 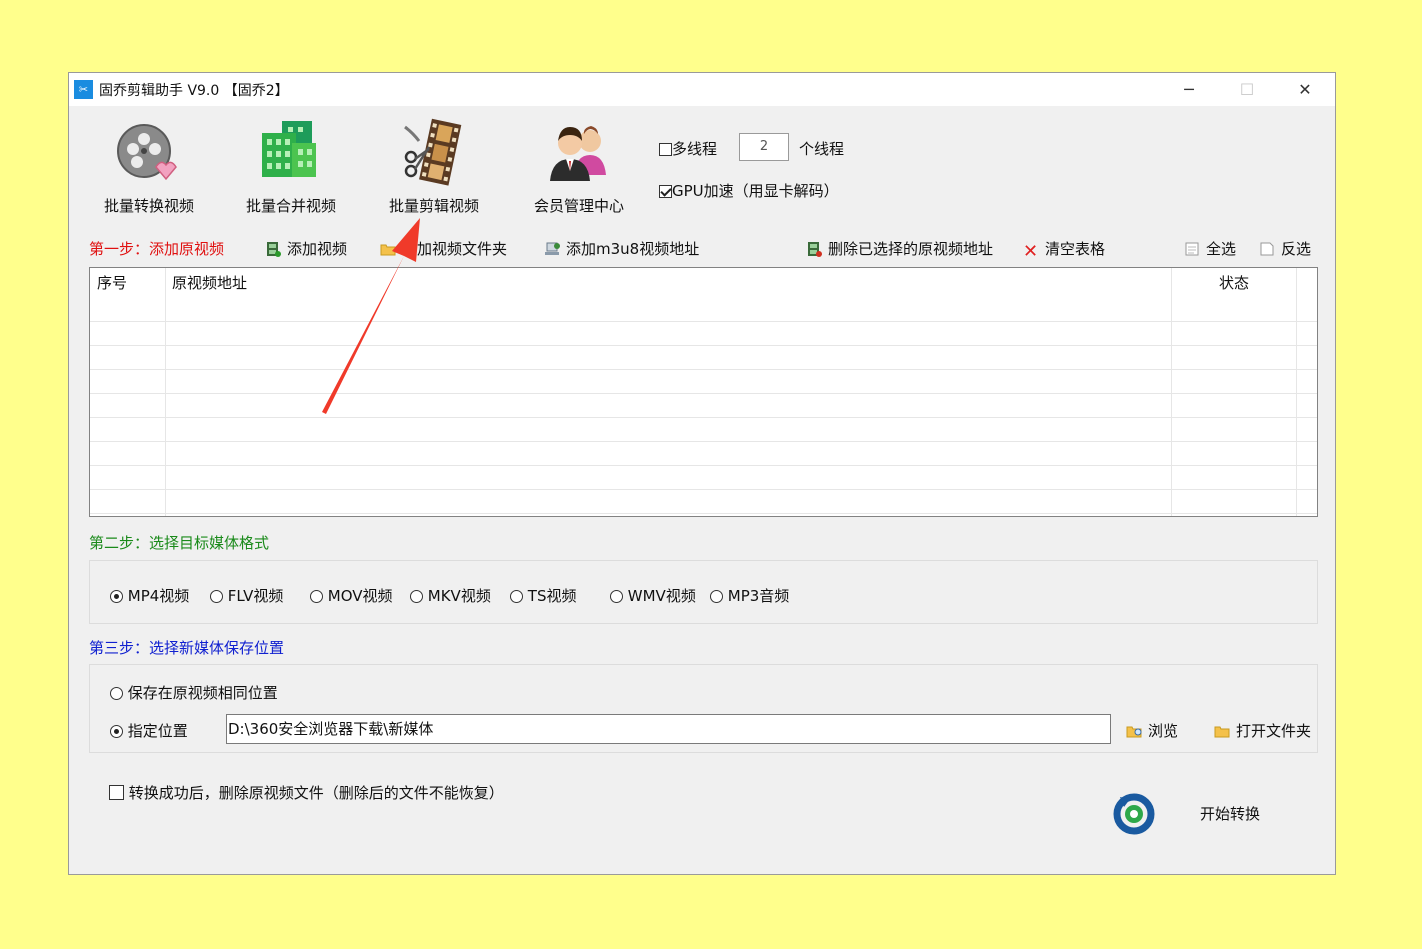 What do you see at coordinates (371, 316) in the screenshot?
I see `annotation-arrow` at bounding box center [371, 316].